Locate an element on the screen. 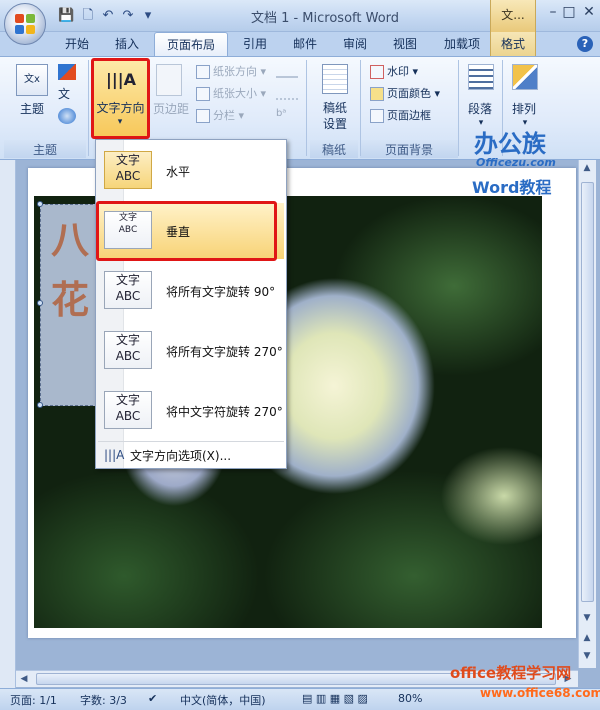 The height and width of the screenshot is (710, 600). close-button: ✕ is located at coordinates (588, 12).